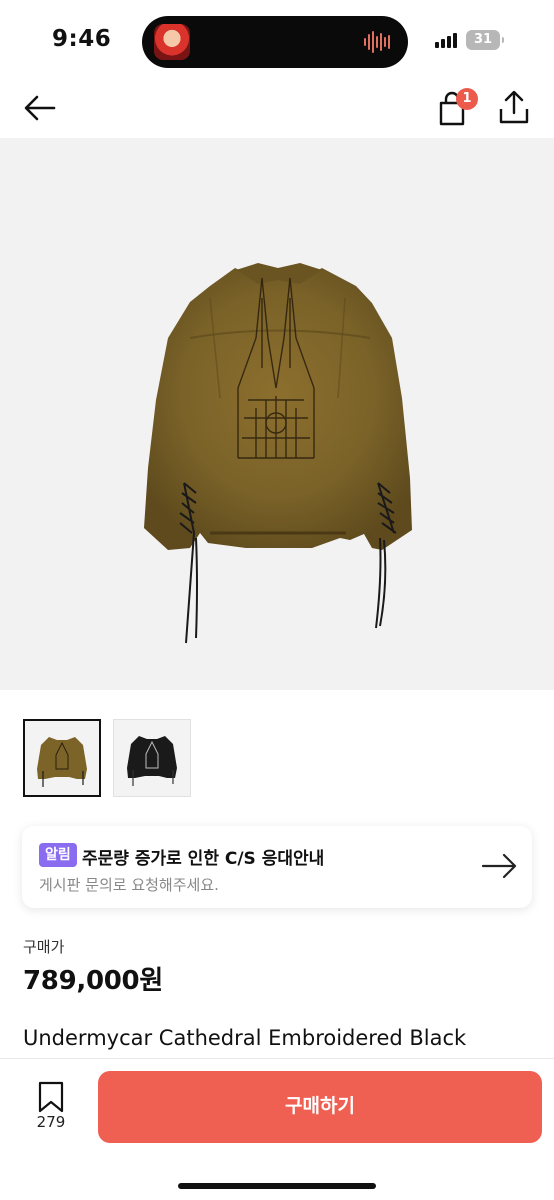 The height and width of the screenshot is (1200, 554). I want to click on battery-icon: 31, so click(485, 40).